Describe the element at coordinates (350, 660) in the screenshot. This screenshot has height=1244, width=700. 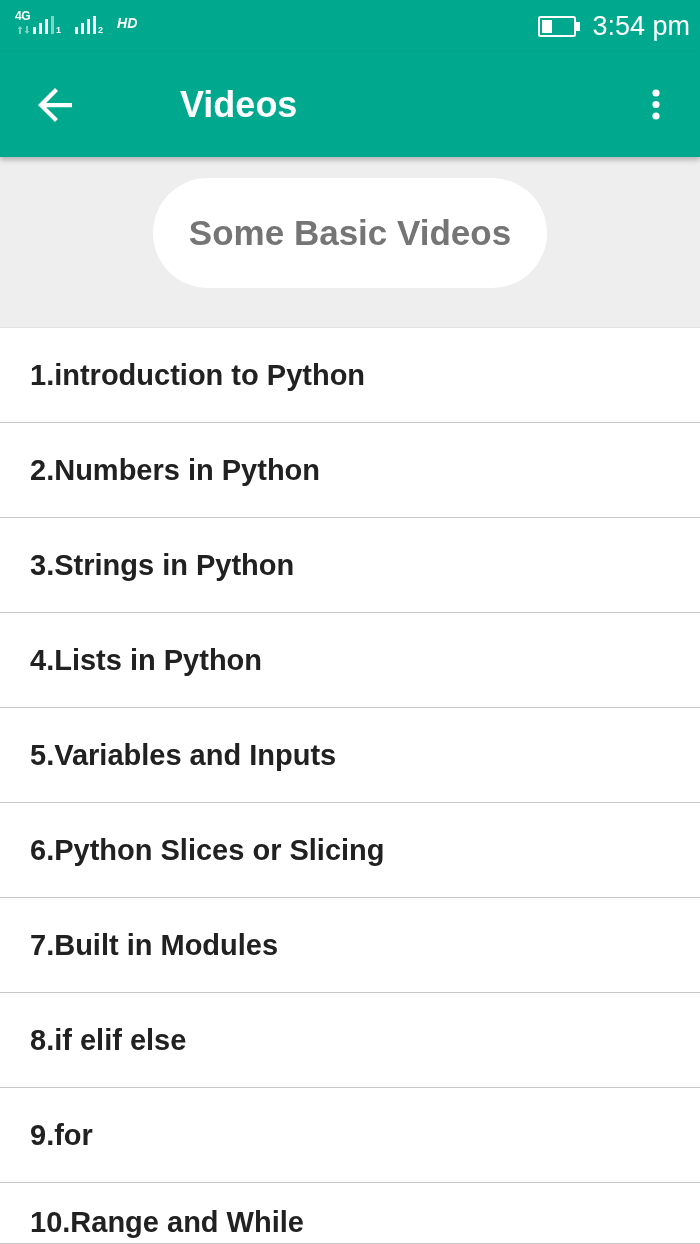
I see `video-list-item: 4.Lists in Python` at that location.